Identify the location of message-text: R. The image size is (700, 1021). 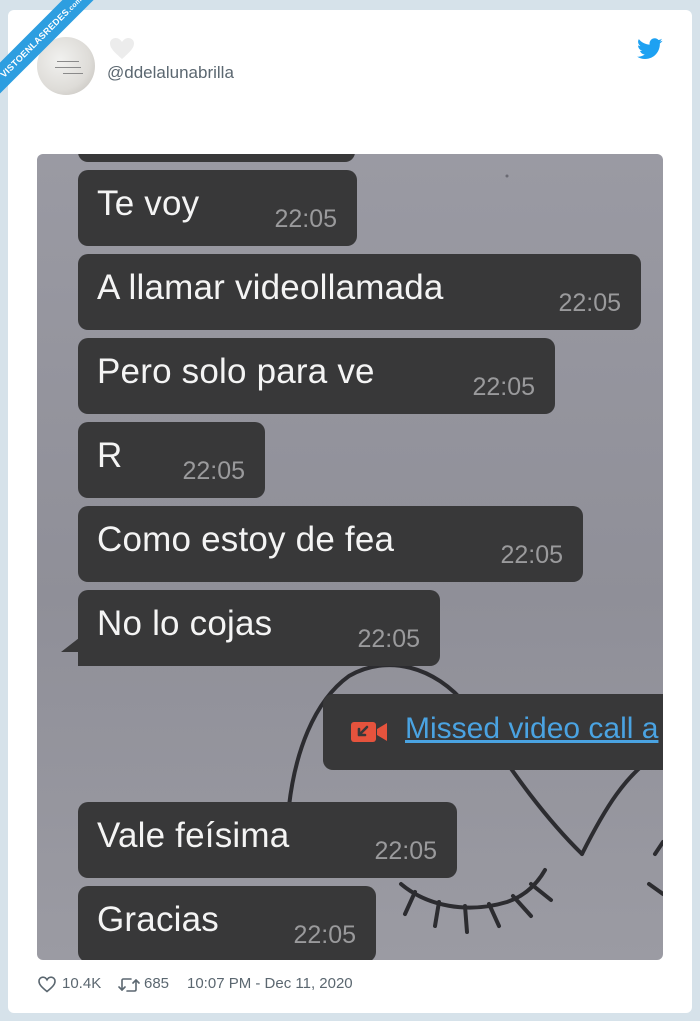
(110, 455).